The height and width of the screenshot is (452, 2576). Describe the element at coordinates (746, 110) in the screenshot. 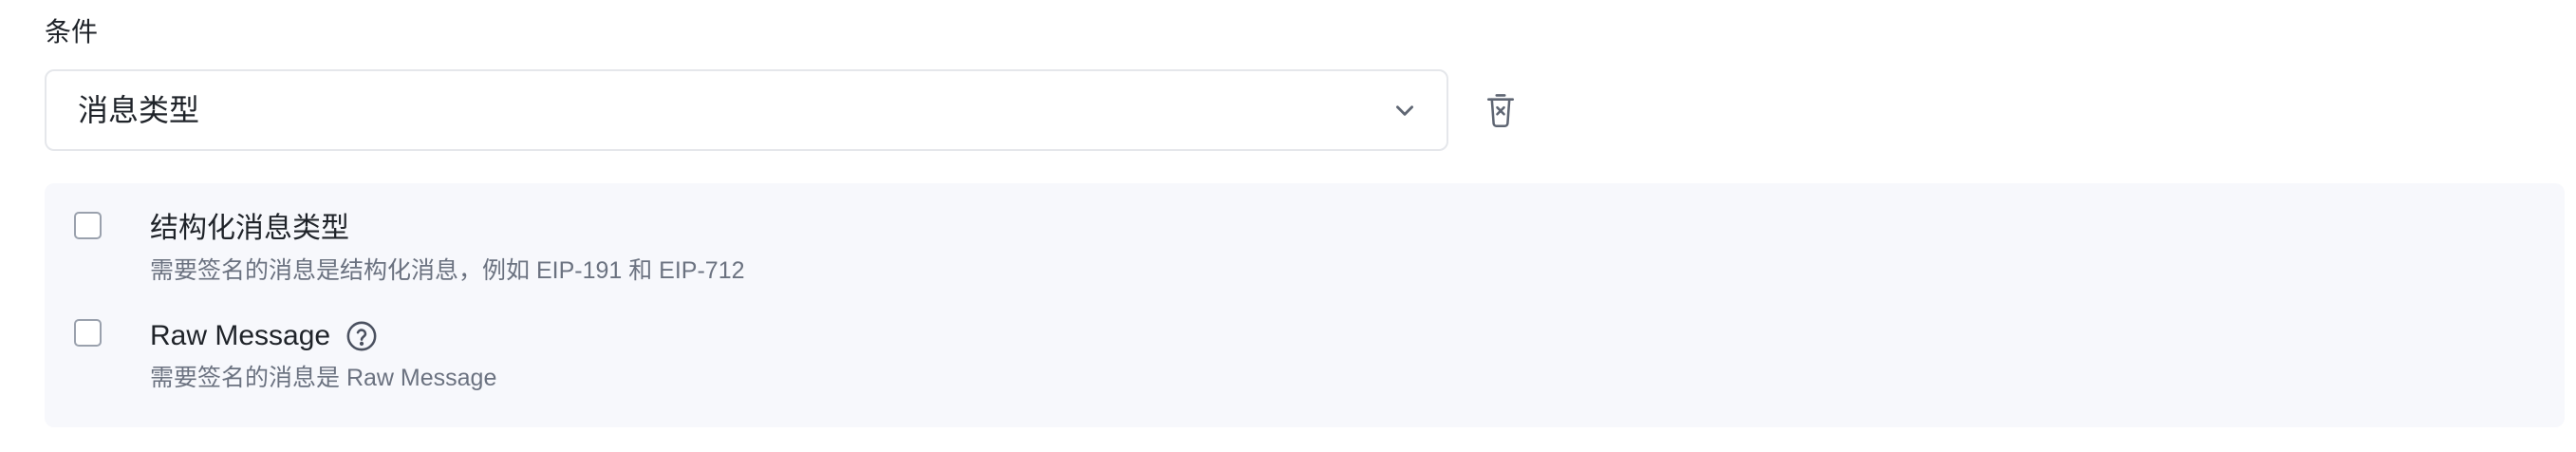

I see `condition-type-select: 消息类型` at that location.